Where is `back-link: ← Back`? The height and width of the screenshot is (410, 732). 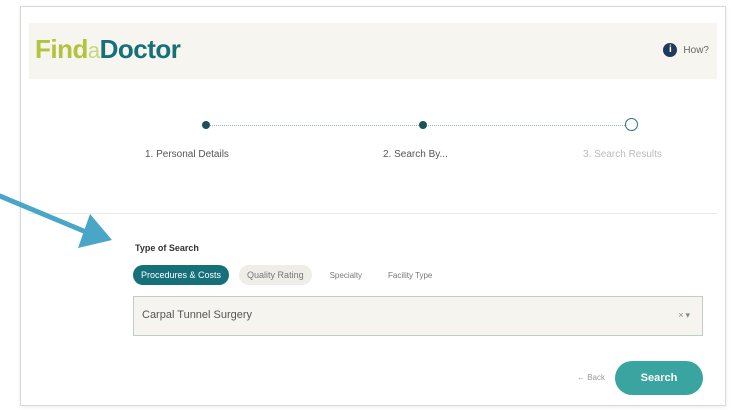 back-link: ← Back is located at coordinates (591, 377).